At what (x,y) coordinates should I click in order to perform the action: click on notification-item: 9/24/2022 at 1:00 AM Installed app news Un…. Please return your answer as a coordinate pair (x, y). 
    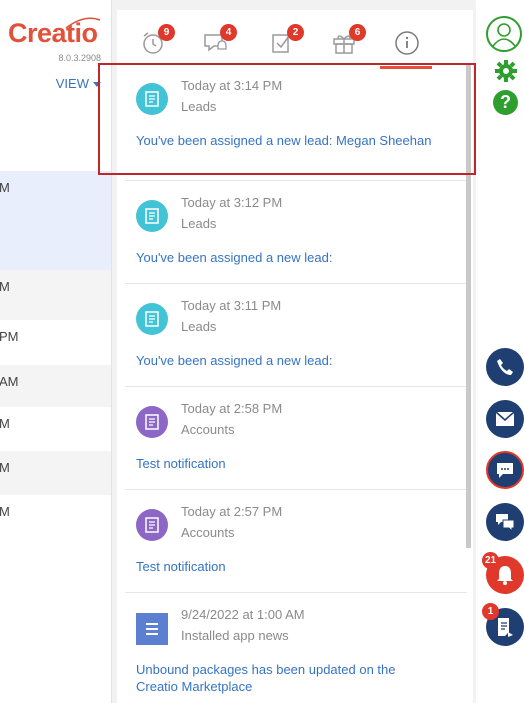
    Looking at the image, I should click on (296, 644).